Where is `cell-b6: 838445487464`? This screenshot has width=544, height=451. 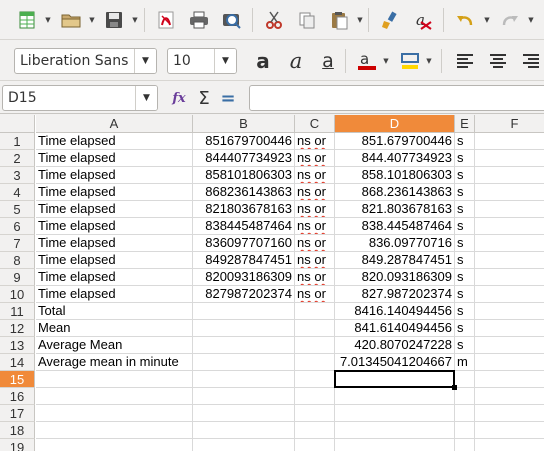
cell-b6: 838445487464 is located at coordinates (244, 226).